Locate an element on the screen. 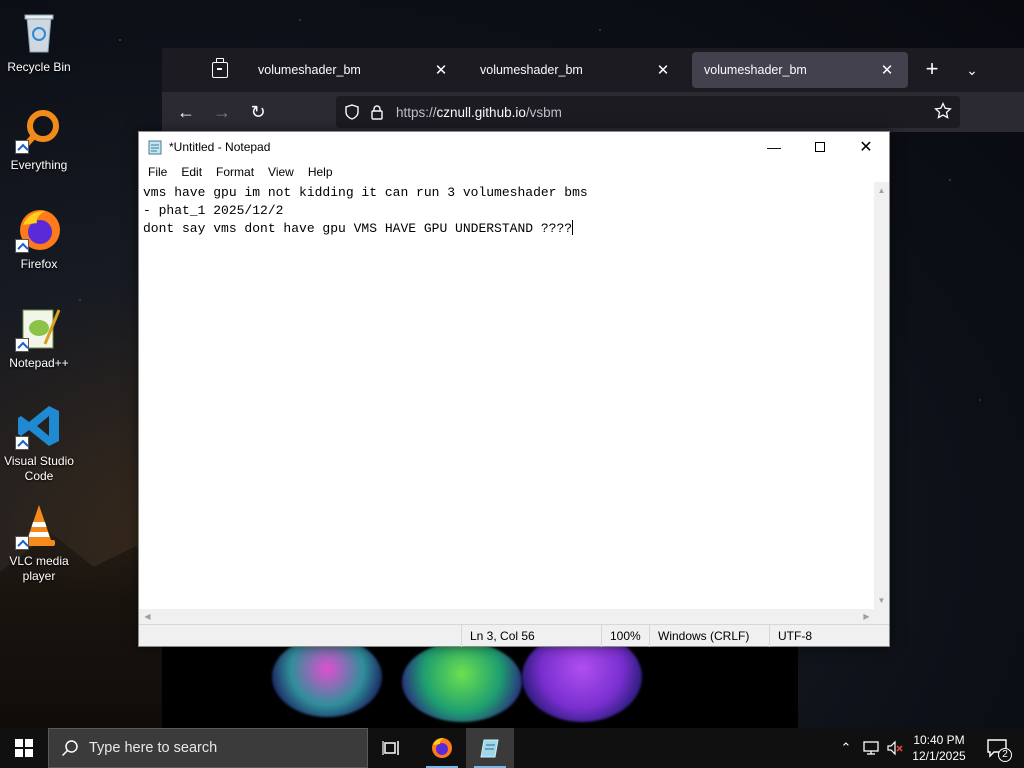  desktop-icon-vlc: VLC media player is located at coordinates (39, 543).